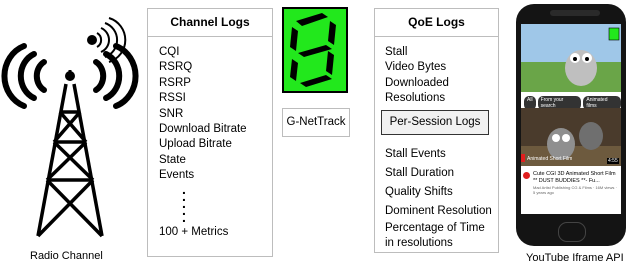 This screenshot has width=628, height=269. I want to click on channel-log-item: CQI, so click(169, 52).